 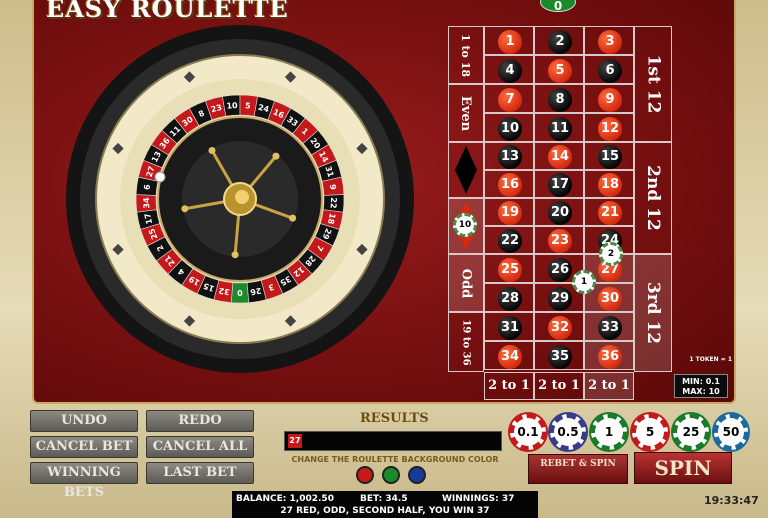 I want to click on number-cell-4: 4, so click(x=509, y=69).